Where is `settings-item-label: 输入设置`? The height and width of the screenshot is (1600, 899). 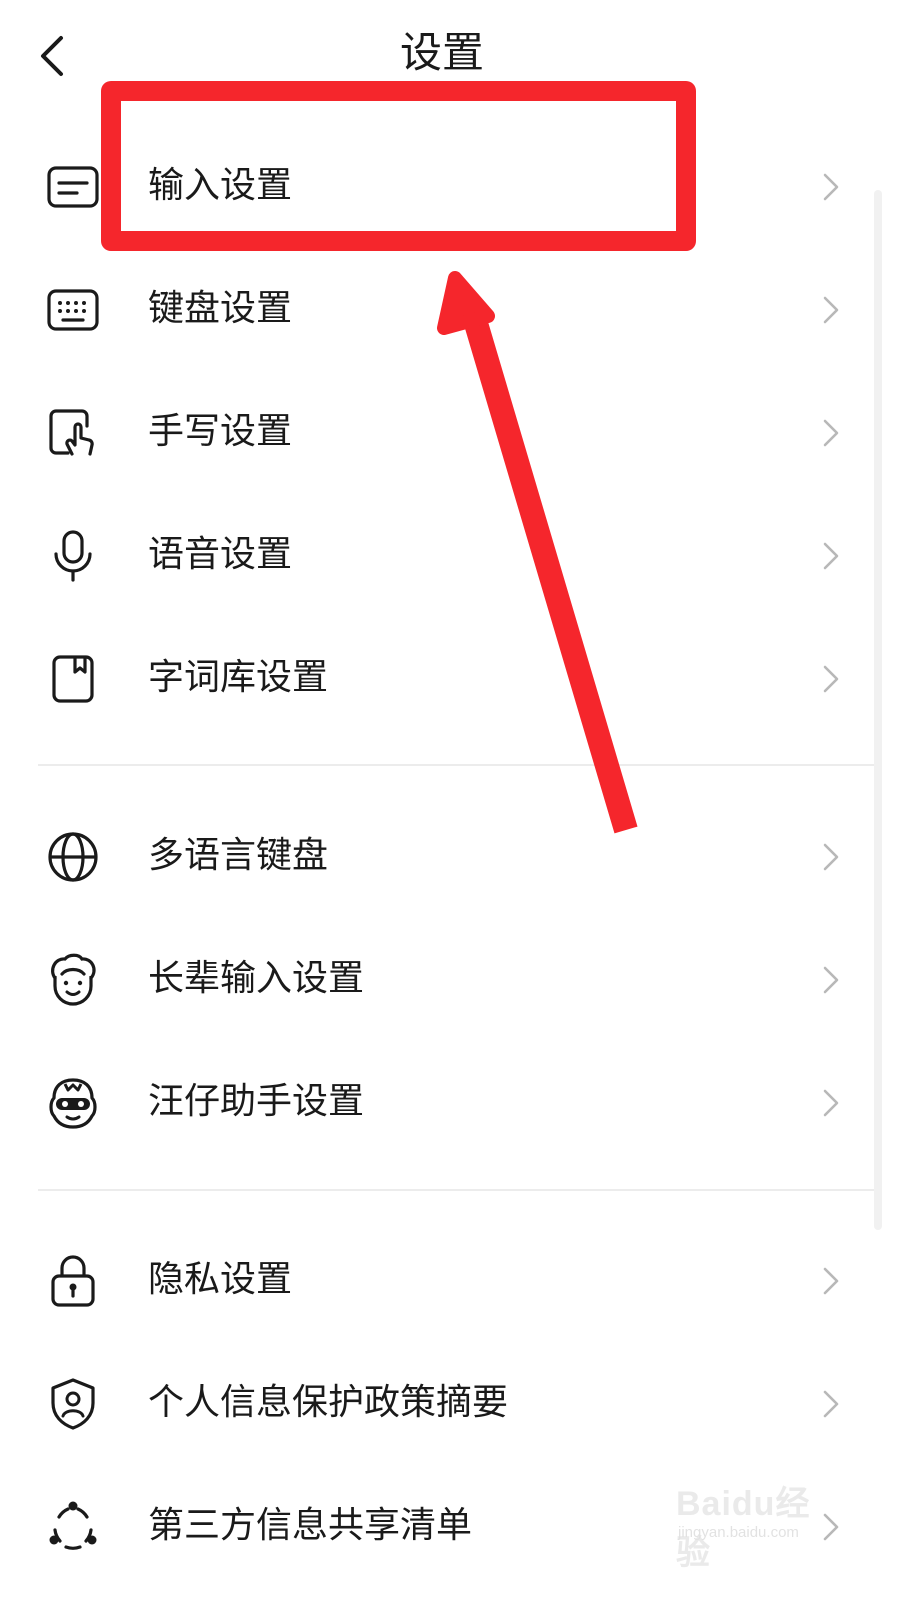 settings-item-label: 输入设置 is located at coordinates (220, 185).